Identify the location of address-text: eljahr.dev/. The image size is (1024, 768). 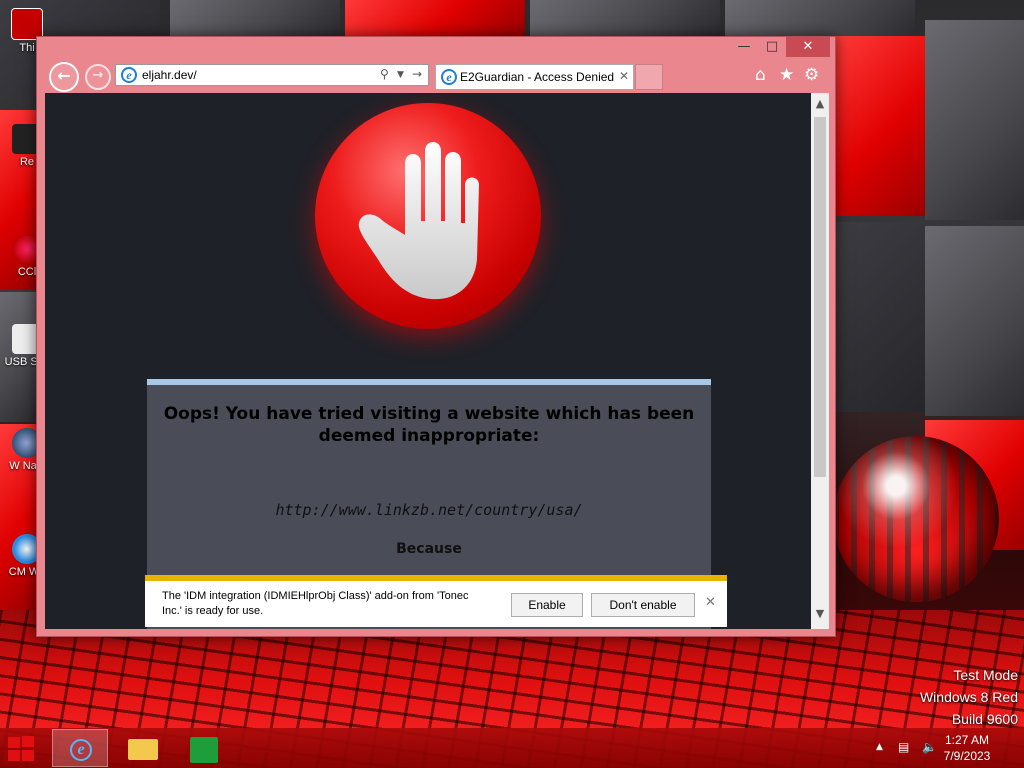
(169, 75).